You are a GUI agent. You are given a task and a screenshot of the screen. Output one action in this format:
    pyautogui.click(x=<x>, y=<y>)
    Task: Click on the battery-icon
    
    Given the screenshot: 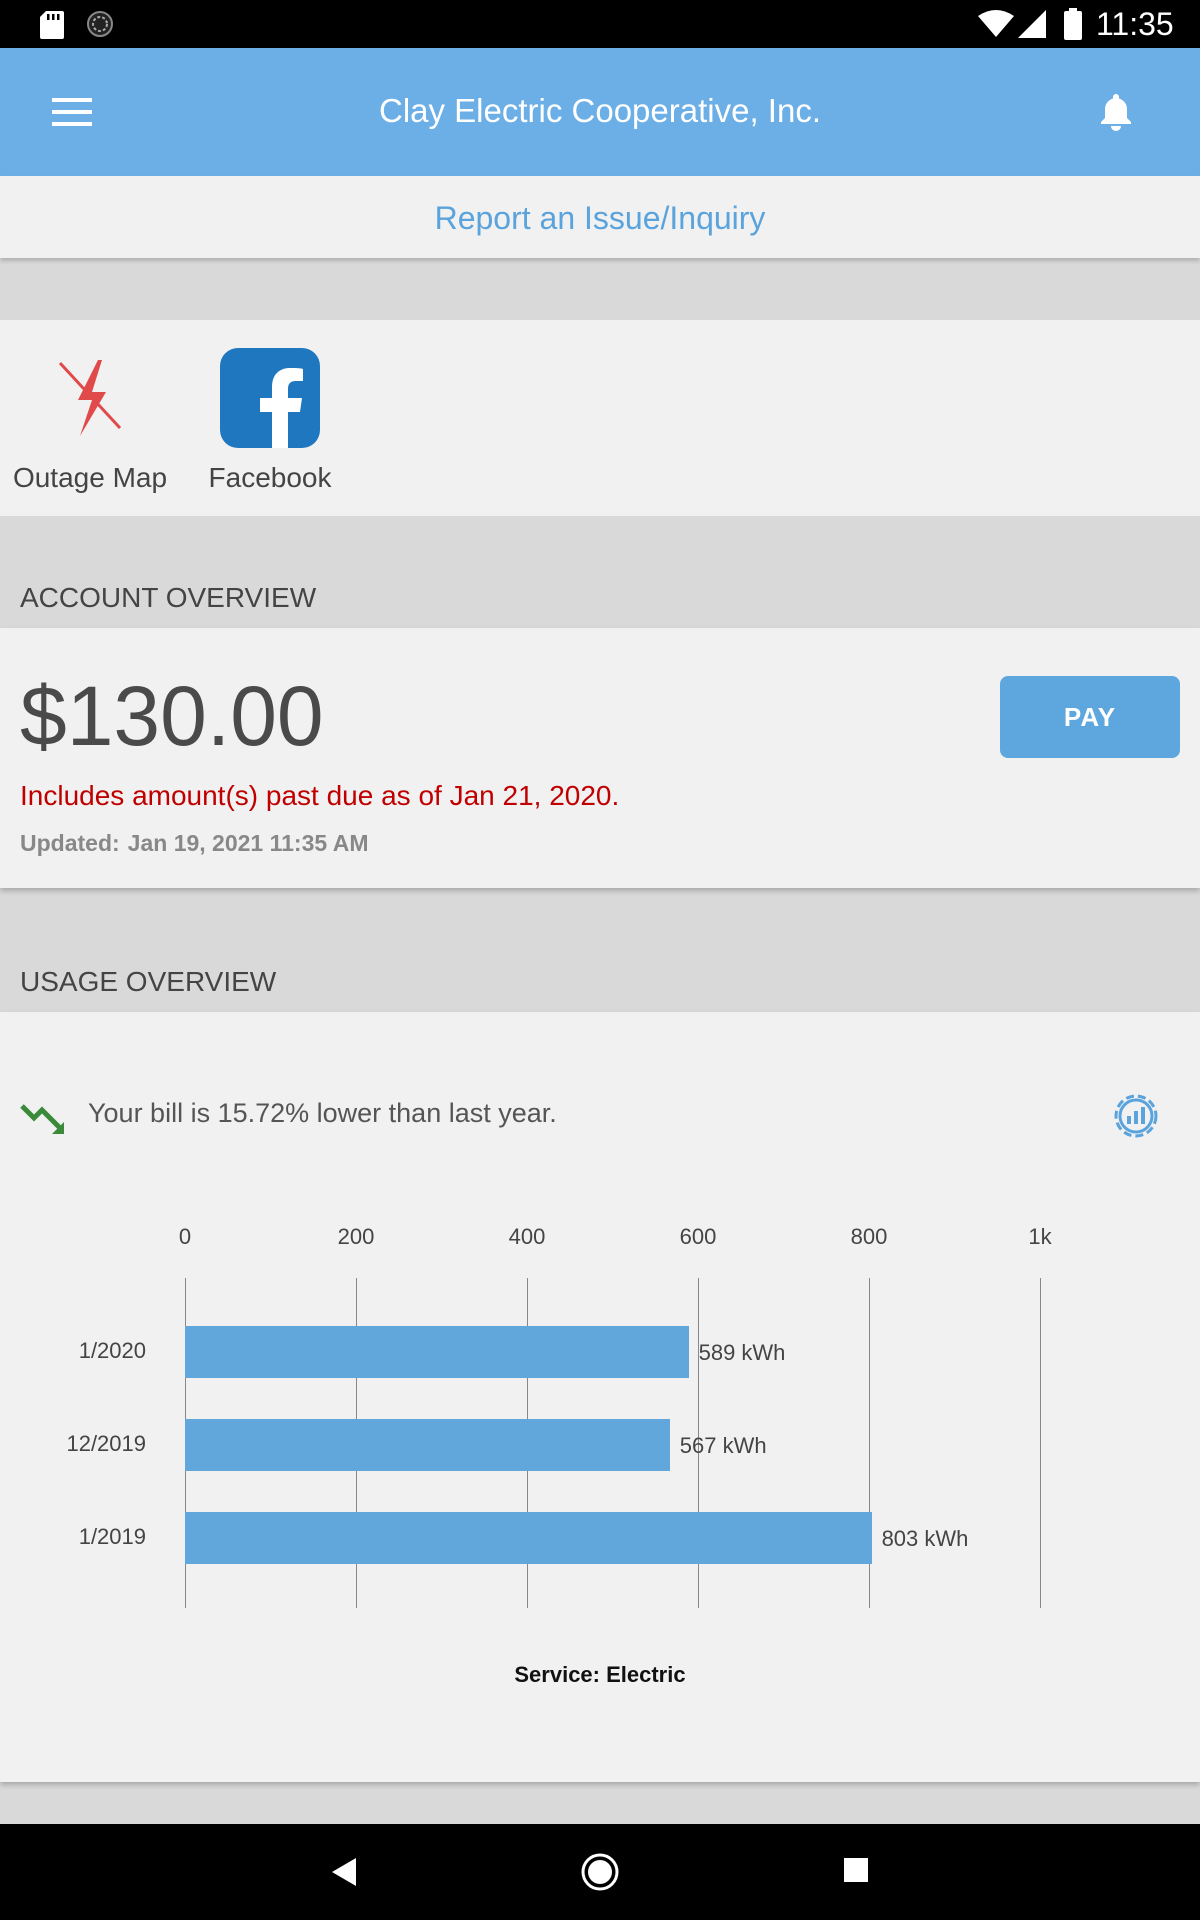 What is the action you would take?
    pyautogui.click(x=1073, y=24)
    